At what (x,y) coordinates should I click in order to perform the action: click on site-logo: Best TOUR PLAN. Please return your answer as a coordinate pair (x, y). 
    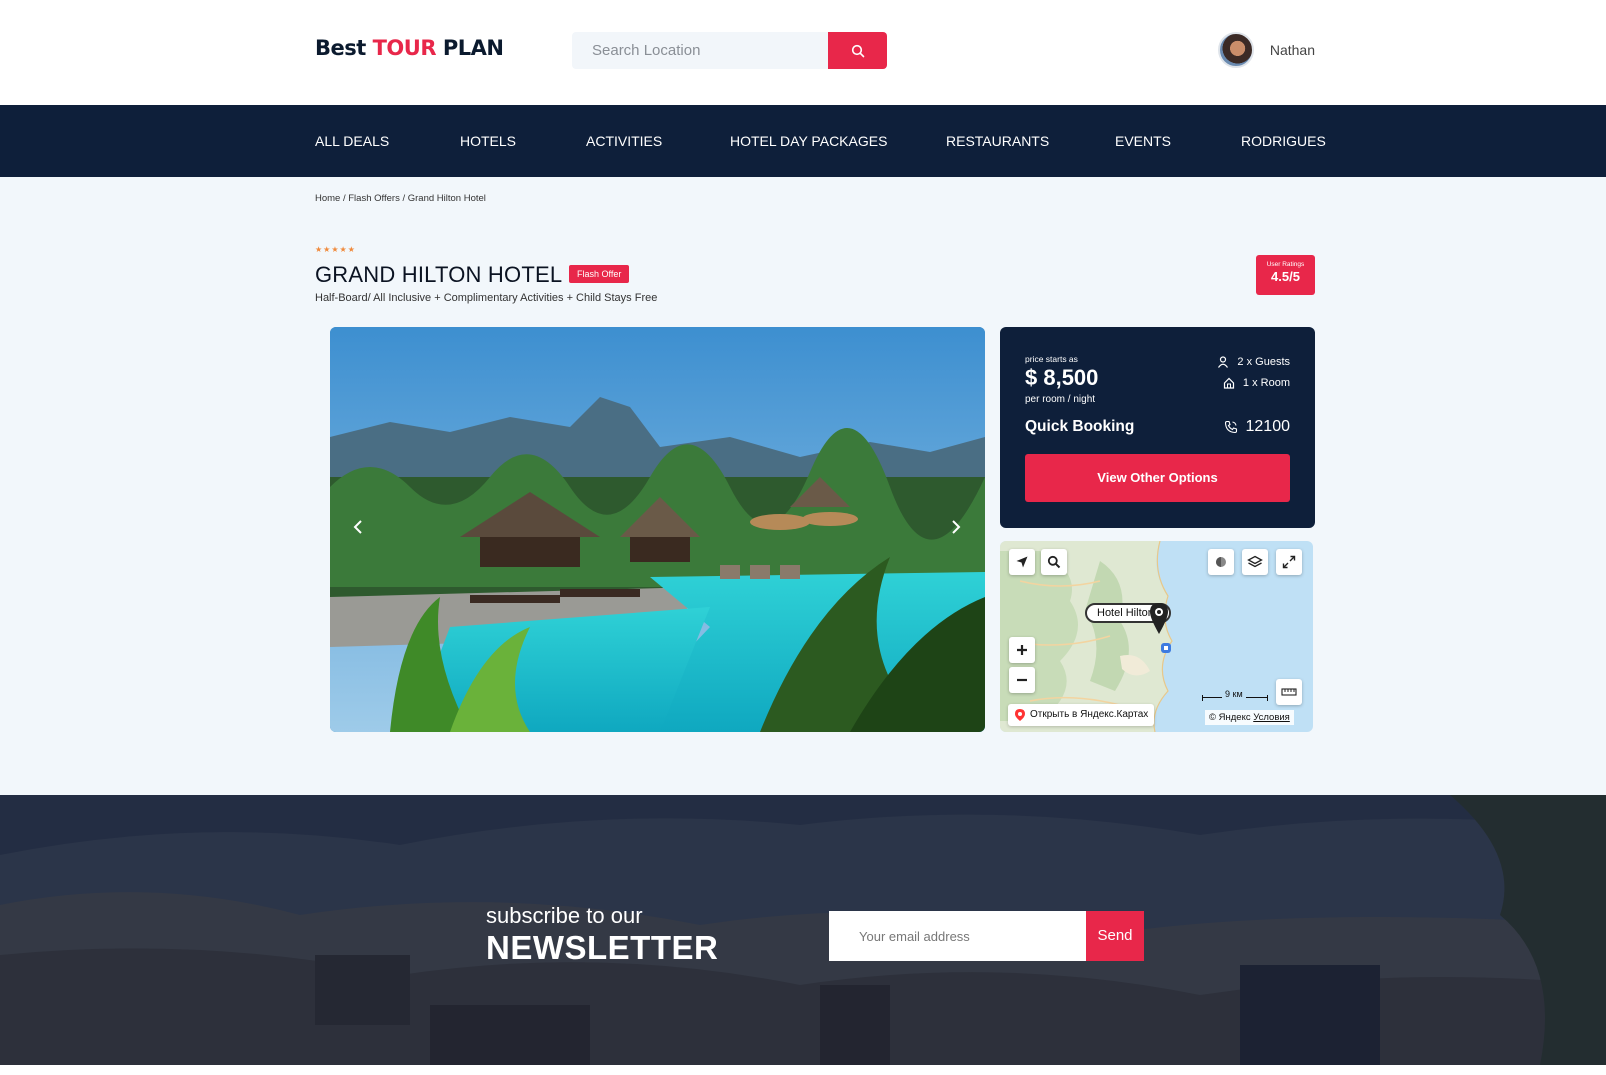
    Looking at the image, I should click on (409, 48).